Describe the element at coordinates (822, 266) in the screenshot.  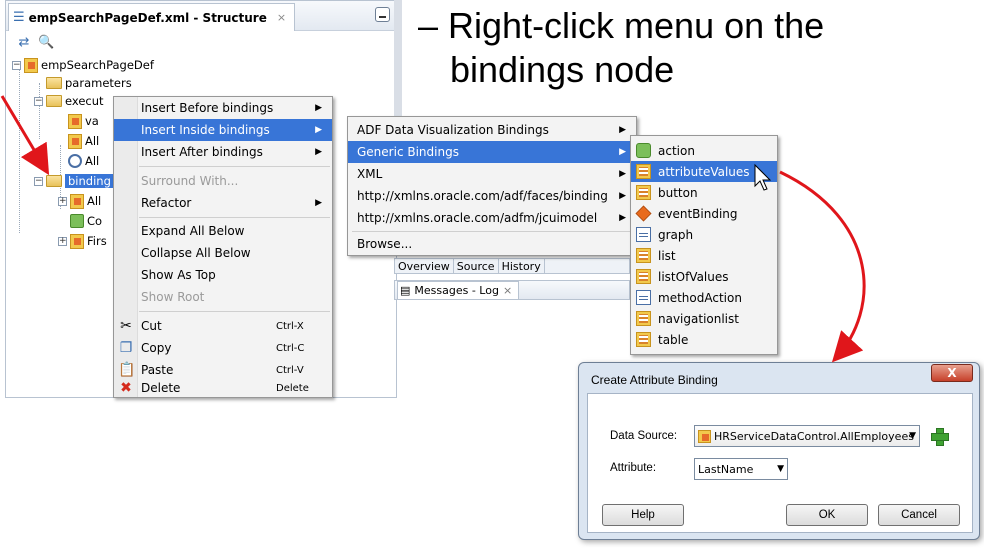
I see `annotation-arrow-curved` at that location.